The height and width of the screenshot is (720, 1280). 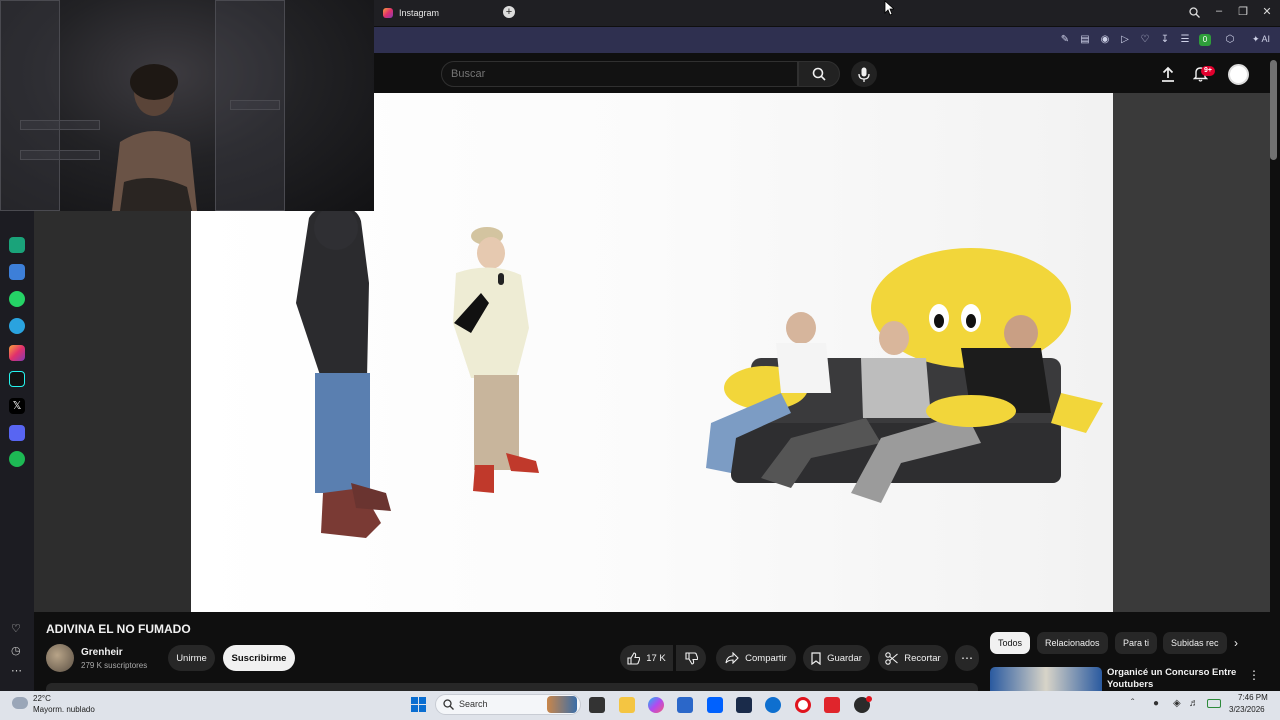 I want to click on weather-description: Mayorm. nublado, so click(x=64, y=709).